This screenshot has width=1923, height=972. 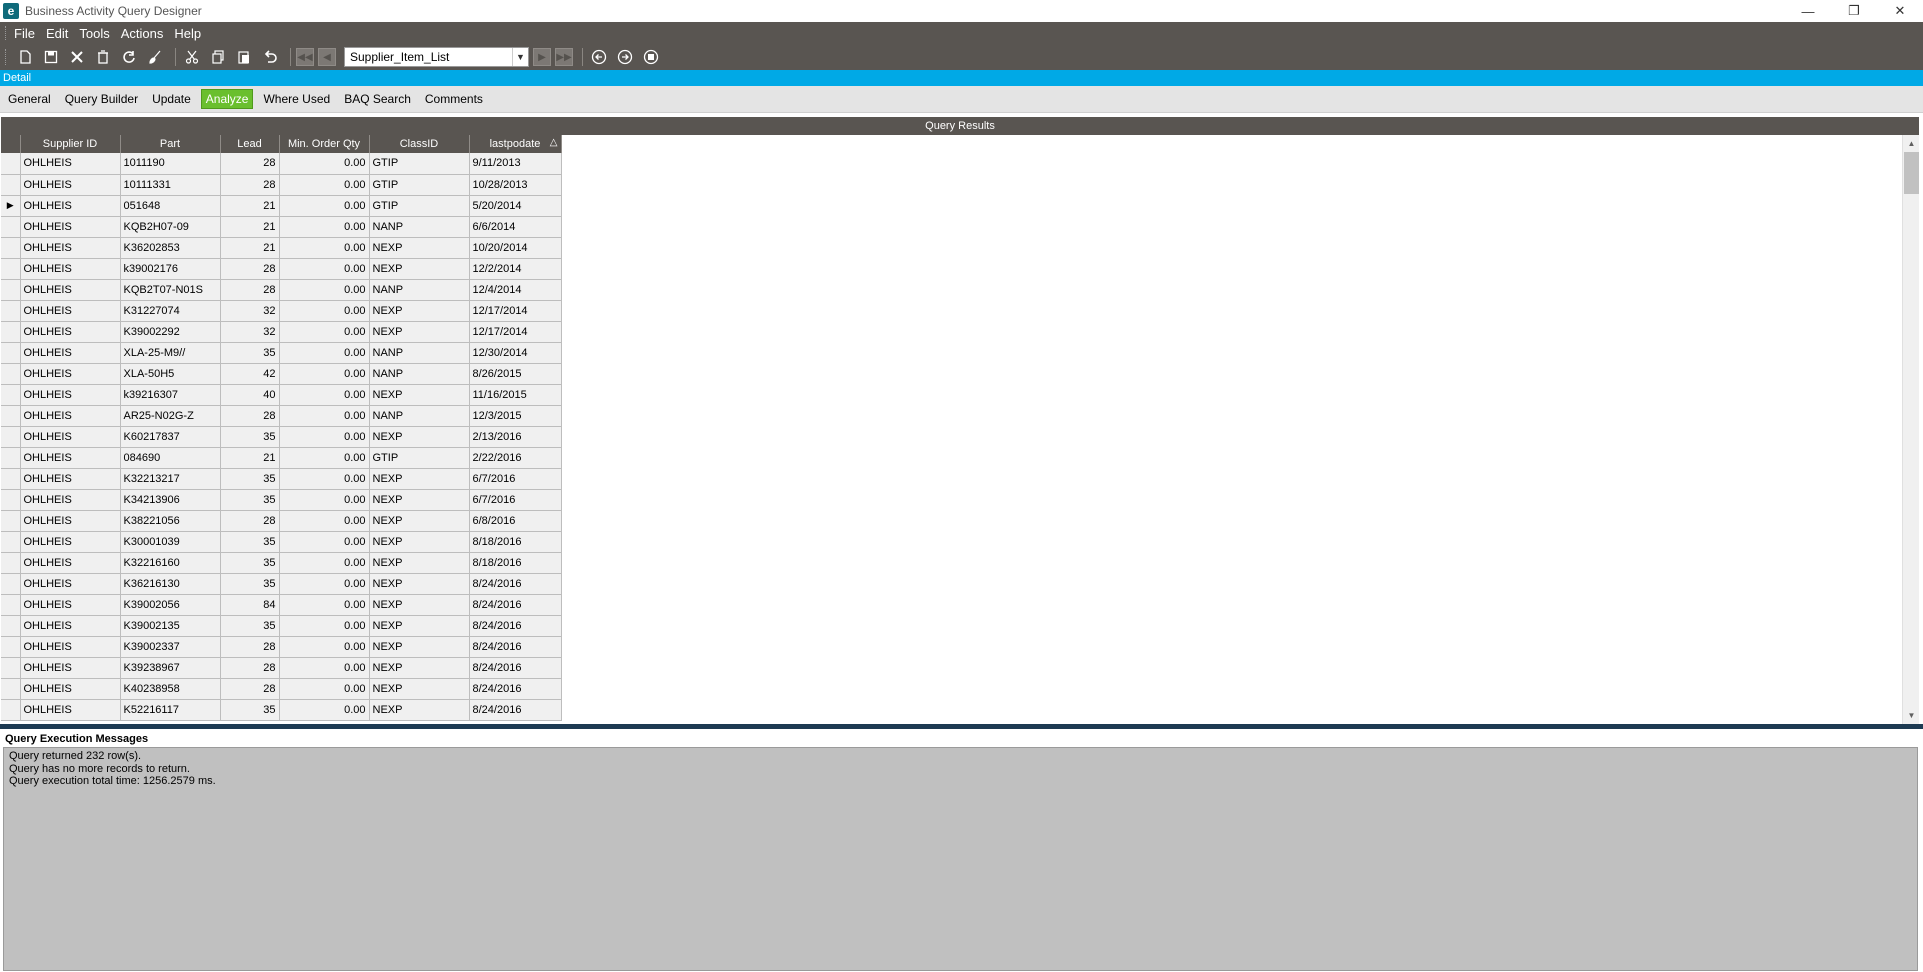 What do you see at coordinates (170, 710) in the screenshot?
I see `cell-part: K52216117` at bounding box center [170, 710].